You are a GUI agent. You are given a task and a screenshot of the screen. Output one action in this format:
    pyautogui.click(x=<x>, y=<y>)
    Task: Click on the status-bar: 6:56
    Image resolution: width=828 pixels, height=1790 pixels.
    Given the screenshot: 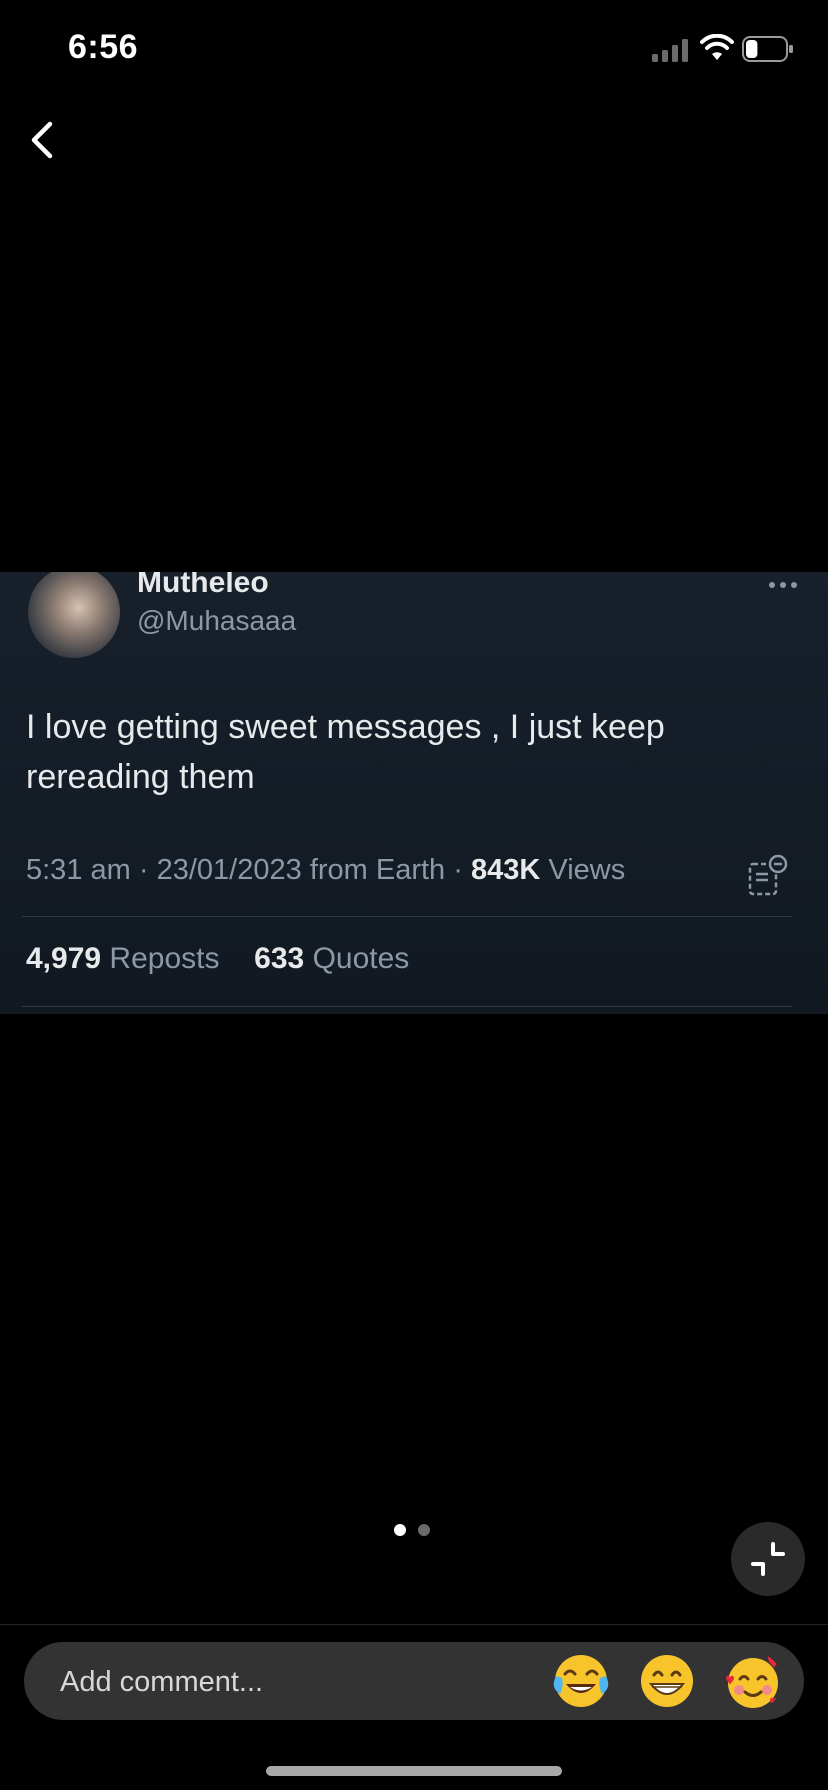 What is the action you would take?
    pyautogui.click(x=414, y=50)
    